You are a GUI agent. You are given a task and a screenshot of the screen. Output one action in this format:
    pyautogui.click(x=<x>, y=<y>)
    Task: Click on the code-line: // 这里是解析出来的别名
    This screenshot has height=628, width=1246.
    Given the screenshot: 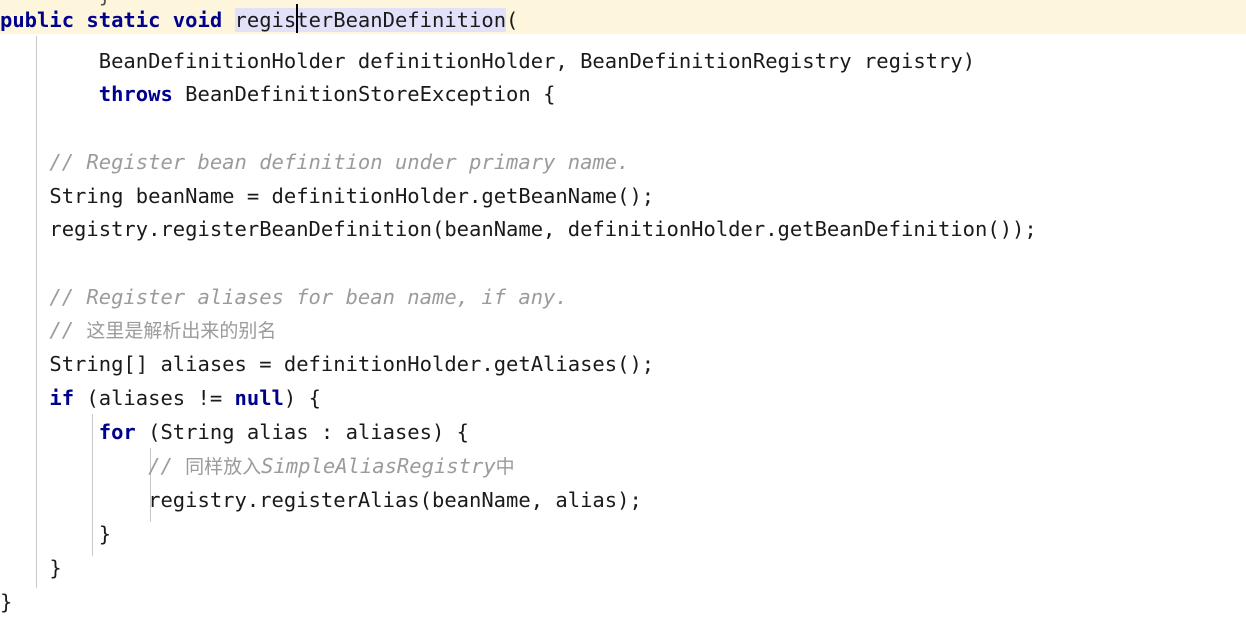 What is the action you would take?
    pyautogui.click(x=623, y=331)
    